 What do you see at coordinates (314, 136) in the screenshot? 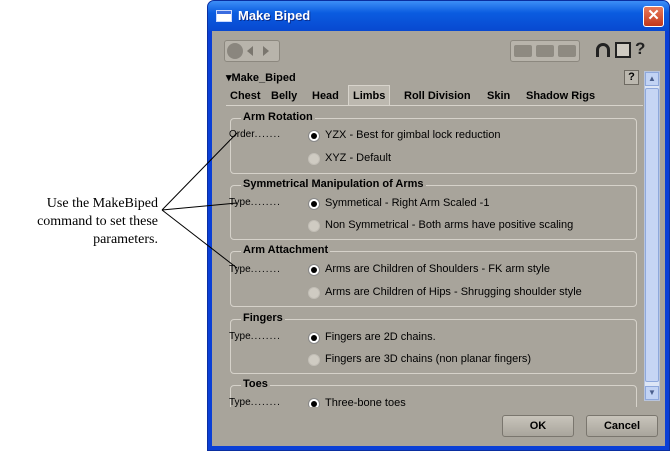
I see `radio-yzx` at bounding box center [314, 136].